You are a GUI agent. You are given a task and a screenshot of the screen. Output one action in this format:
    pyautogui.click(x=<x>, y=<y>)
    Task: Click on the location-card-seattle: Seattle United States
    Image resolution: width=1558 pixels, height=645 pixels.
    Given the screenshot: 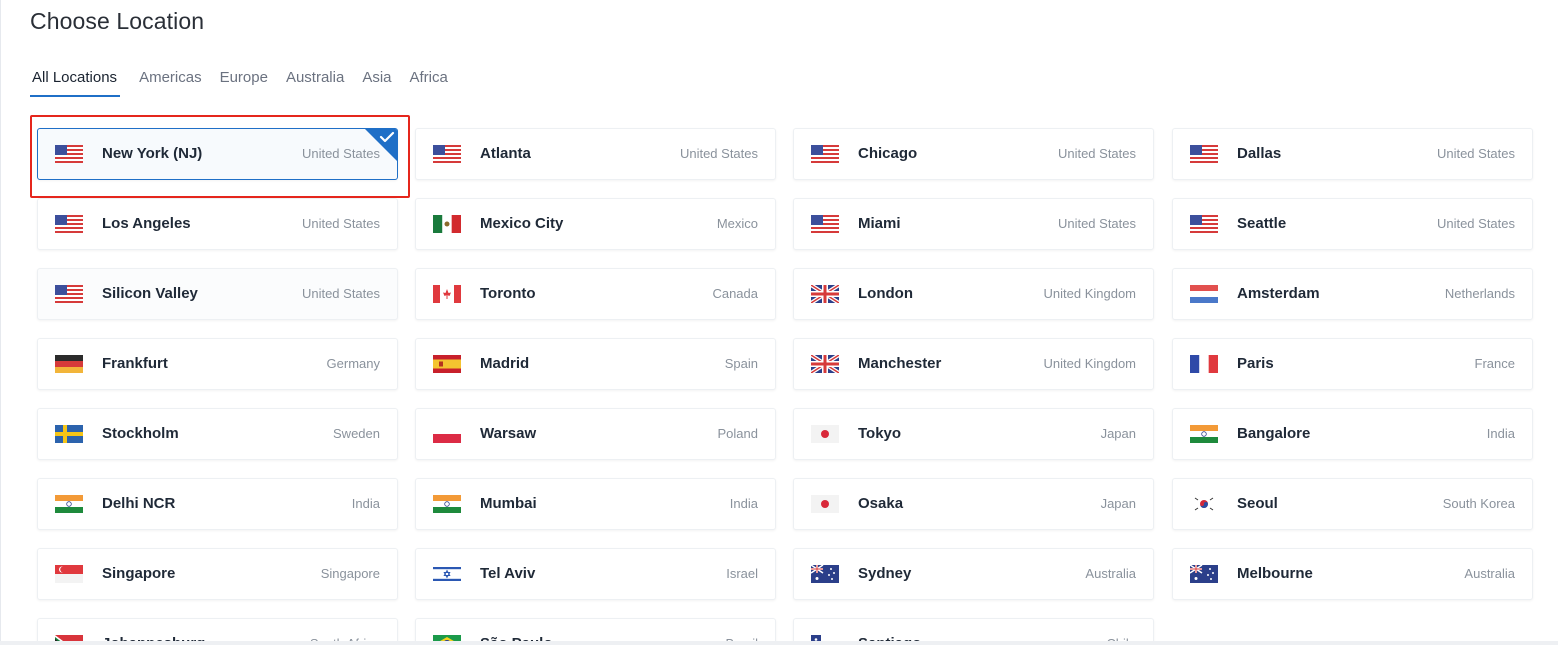 What is the action you would take?
    pyautogui.click(x=1352, y=224)
    